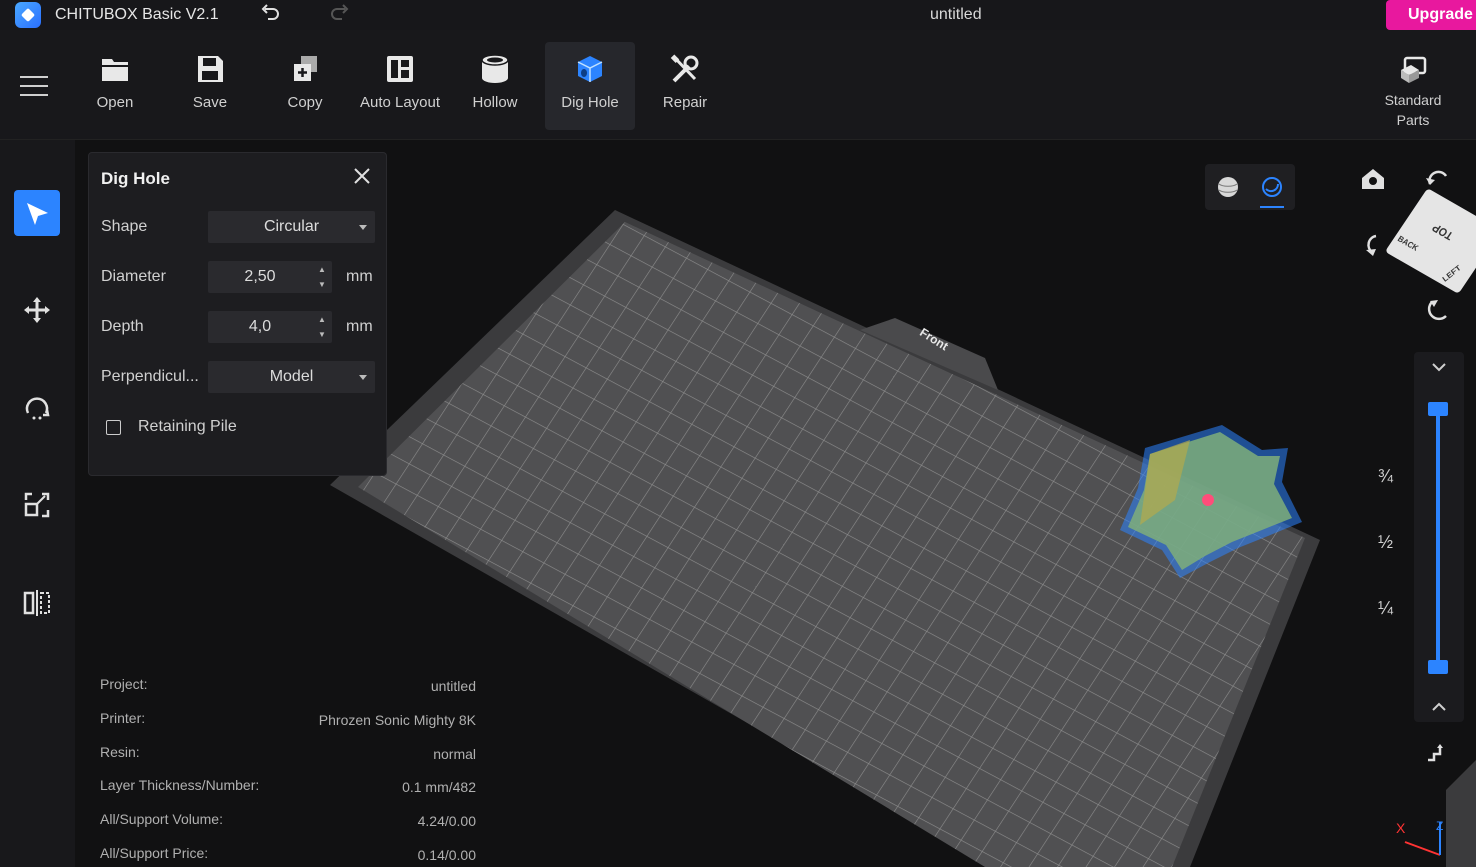  What do you see at coordinates (210, 86) in the screenshot?
I see `save-button: Save` at bounding box center [210, 86].